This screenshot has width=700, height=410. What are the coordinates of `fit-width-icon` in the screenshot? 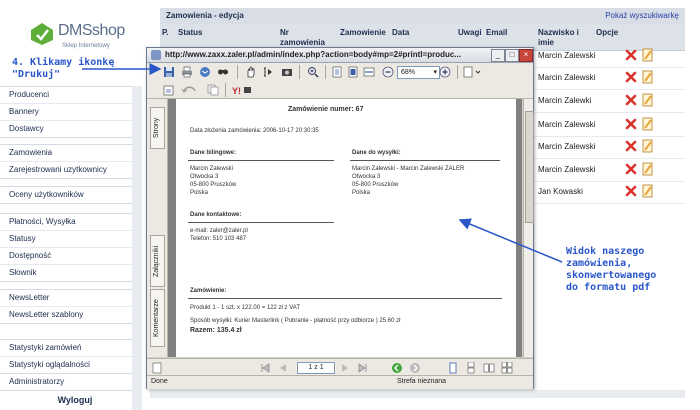 It's located at (369, 72).